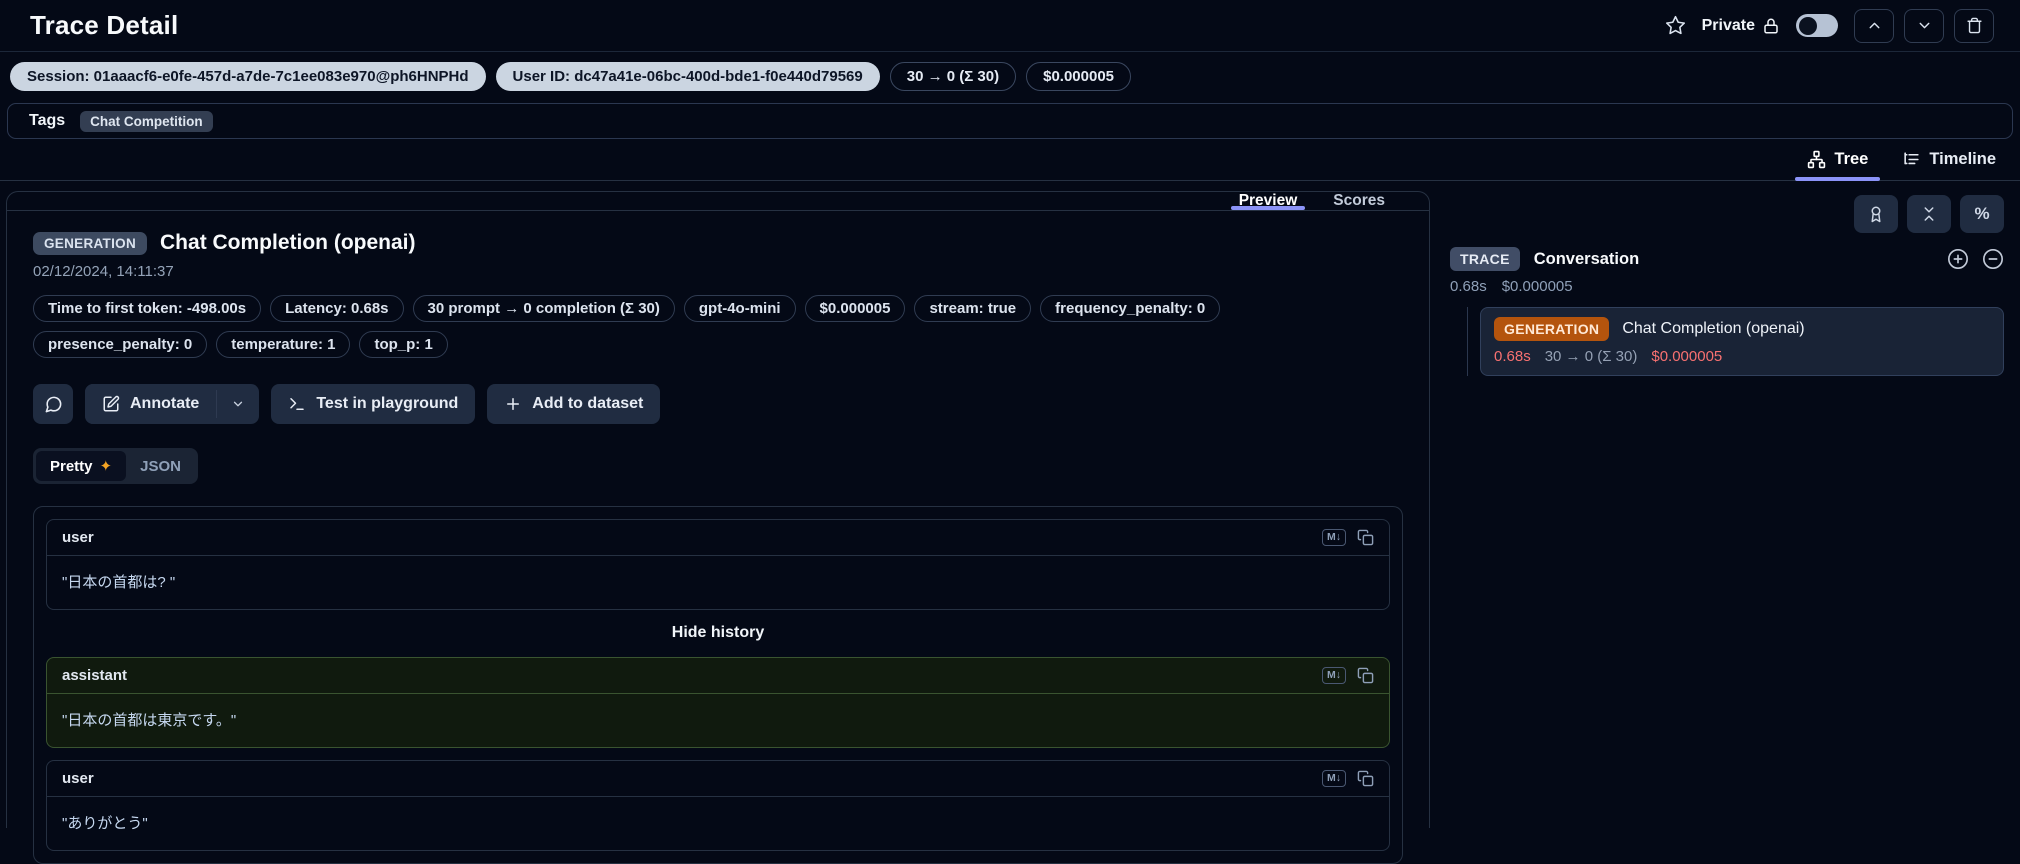 The height and width of the screenshot is (864, 2020). I want to click on chevron-up-icon, so click(1874, 25).